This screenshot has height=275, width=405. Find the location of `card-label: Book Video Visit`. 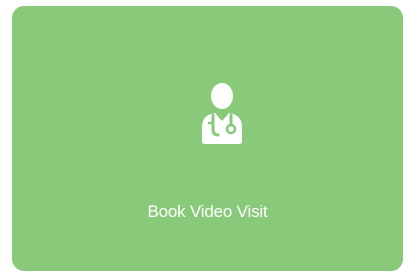

card-label: Book Video Visit is located at coordinates (207, 211).